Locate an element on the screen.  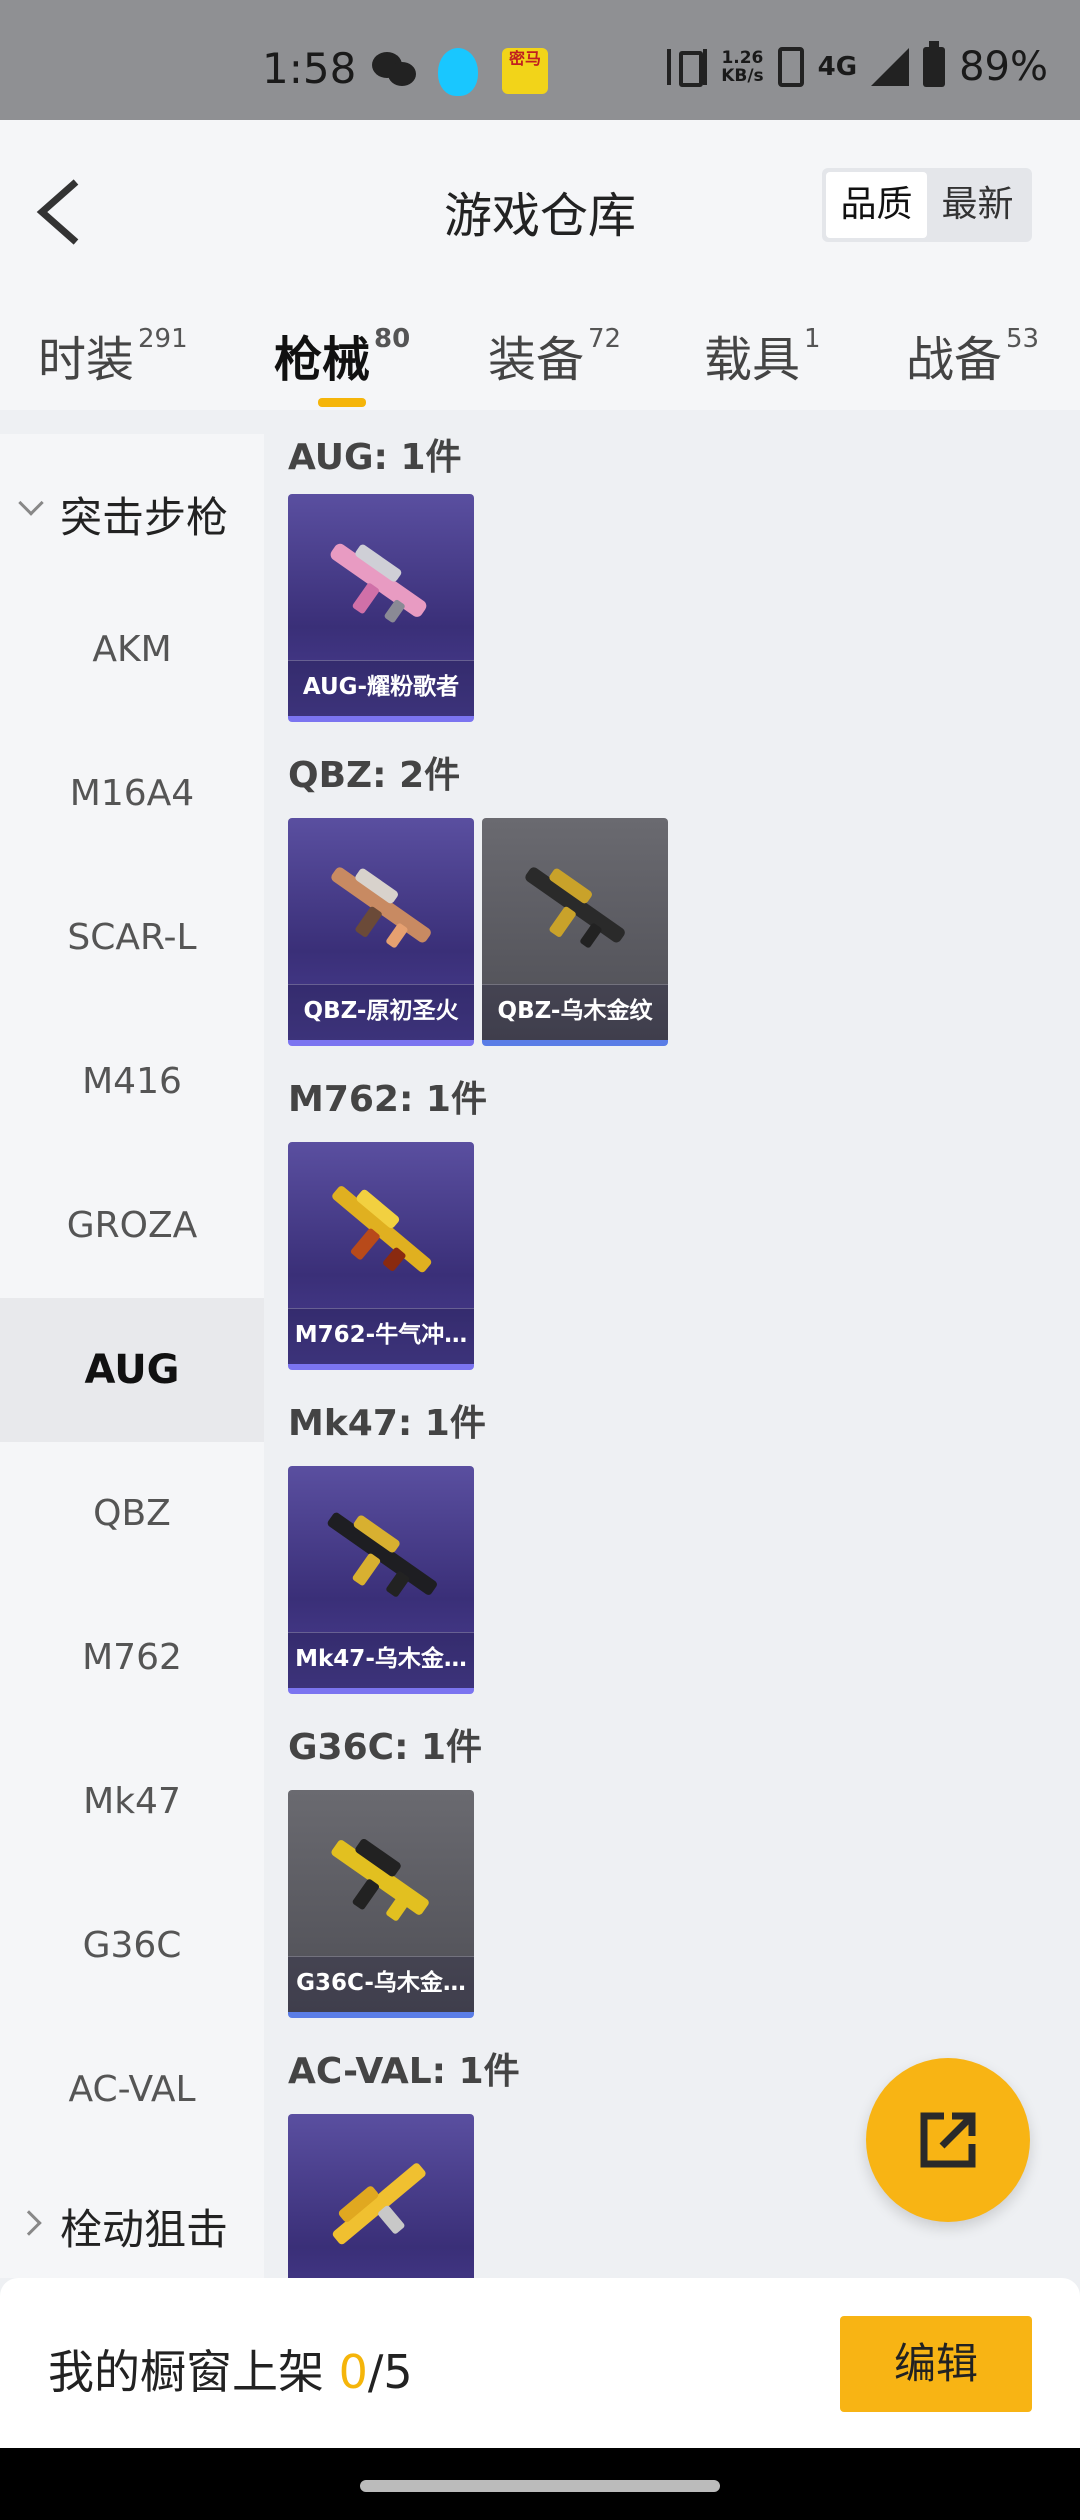
share-fab-button is located at coordinates (948, 2140).